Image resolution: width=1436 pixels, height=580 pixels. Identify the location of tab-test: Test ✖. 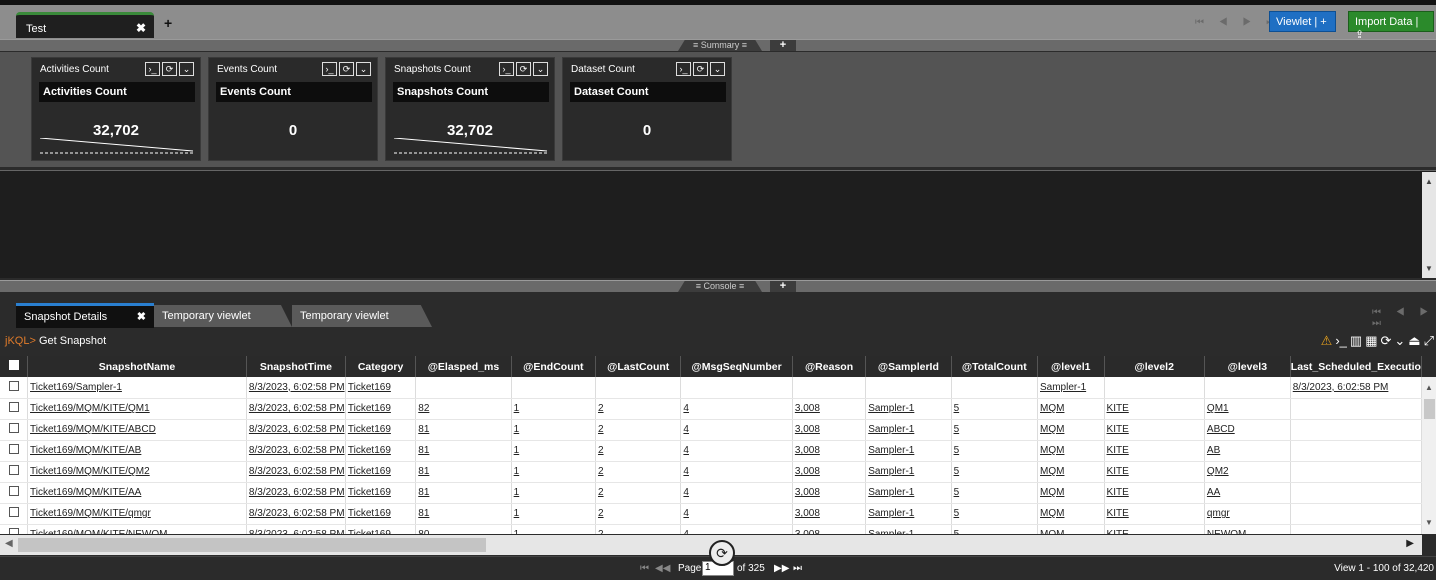
(85, 25).